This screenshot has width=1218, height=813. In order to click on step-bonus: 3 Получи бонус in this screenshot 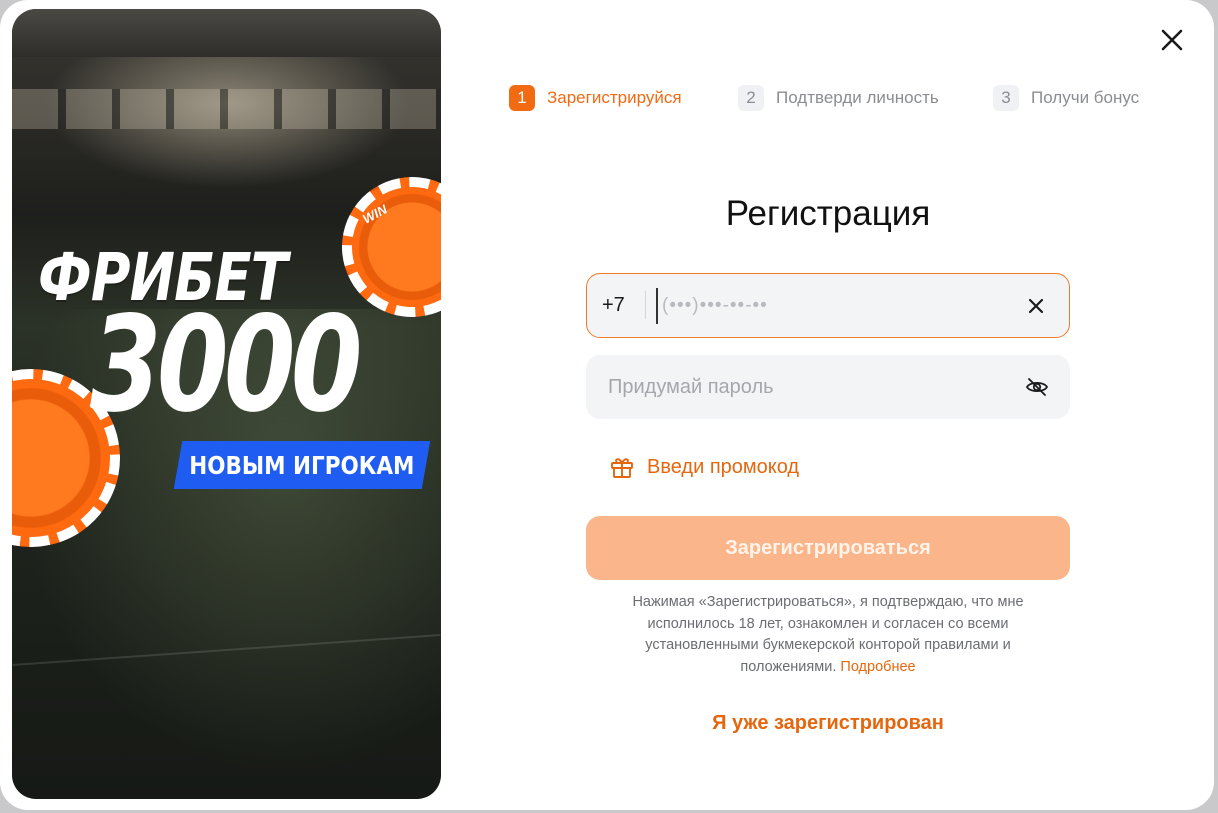, I will do `click(1066, 98)`.